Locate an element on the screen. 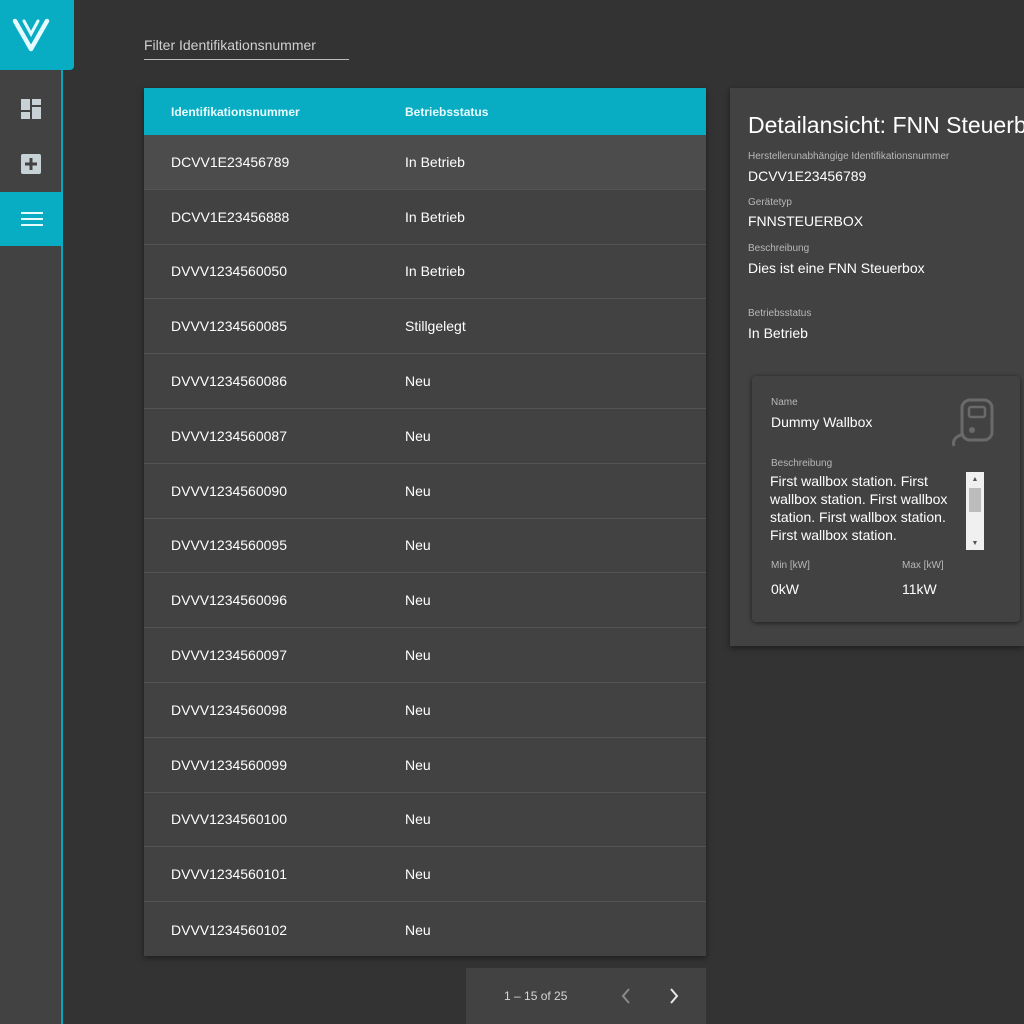  filter-field is located at coordinates (246, 44).